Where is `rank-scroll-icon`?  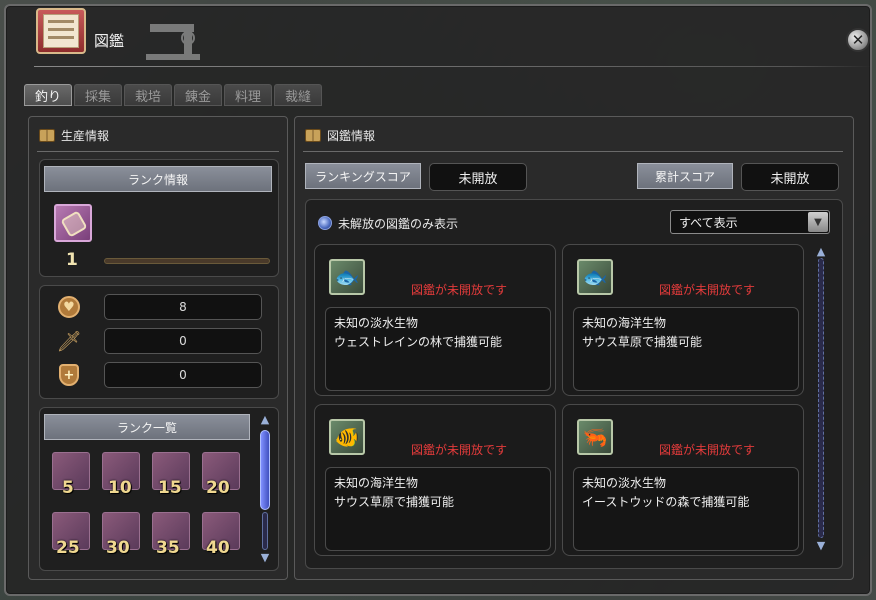
rank-scroll-icon is located at coordinates (73, 223).